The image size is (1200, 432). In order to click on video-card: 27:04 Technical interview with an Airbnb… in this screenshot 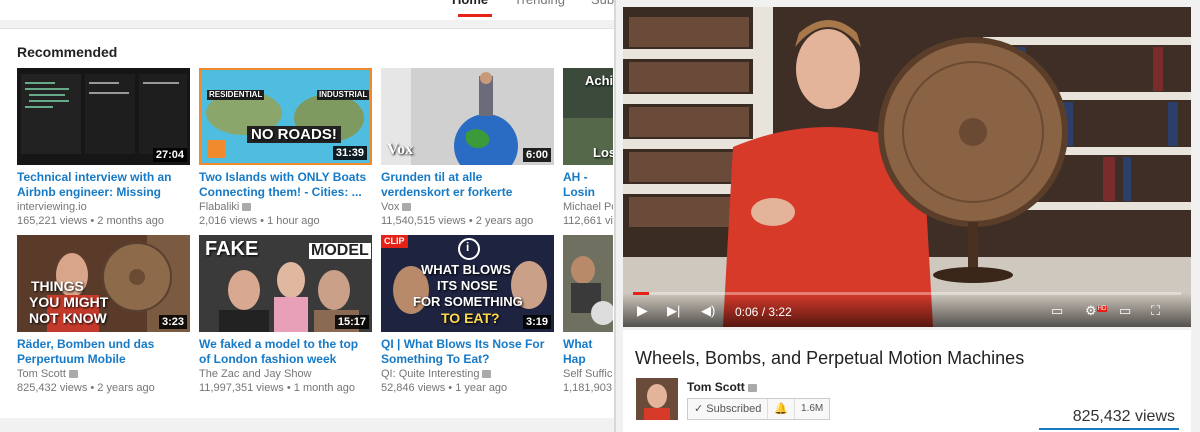, I will do `click(103, 148)`.